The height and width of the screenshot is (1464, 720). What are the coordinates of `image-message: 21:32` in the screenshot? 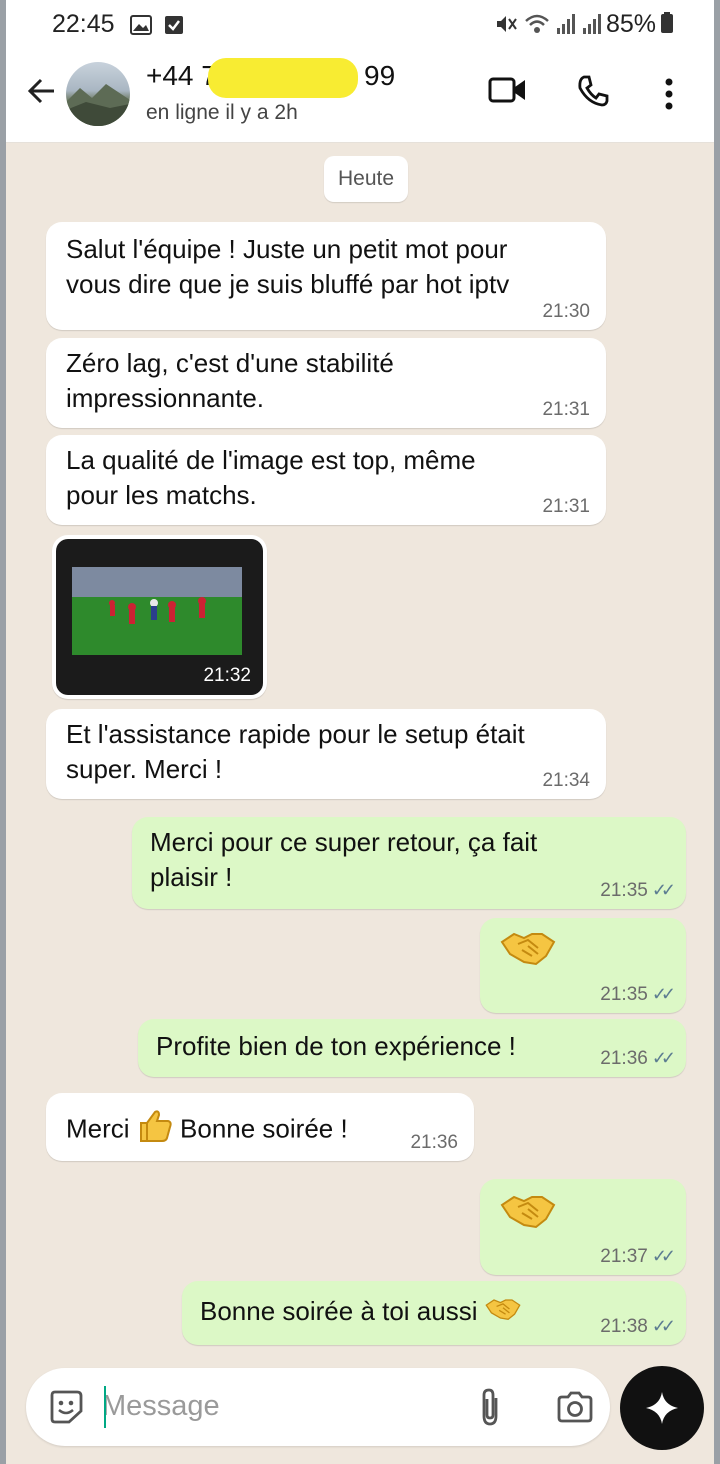 It's located at (159, 617).